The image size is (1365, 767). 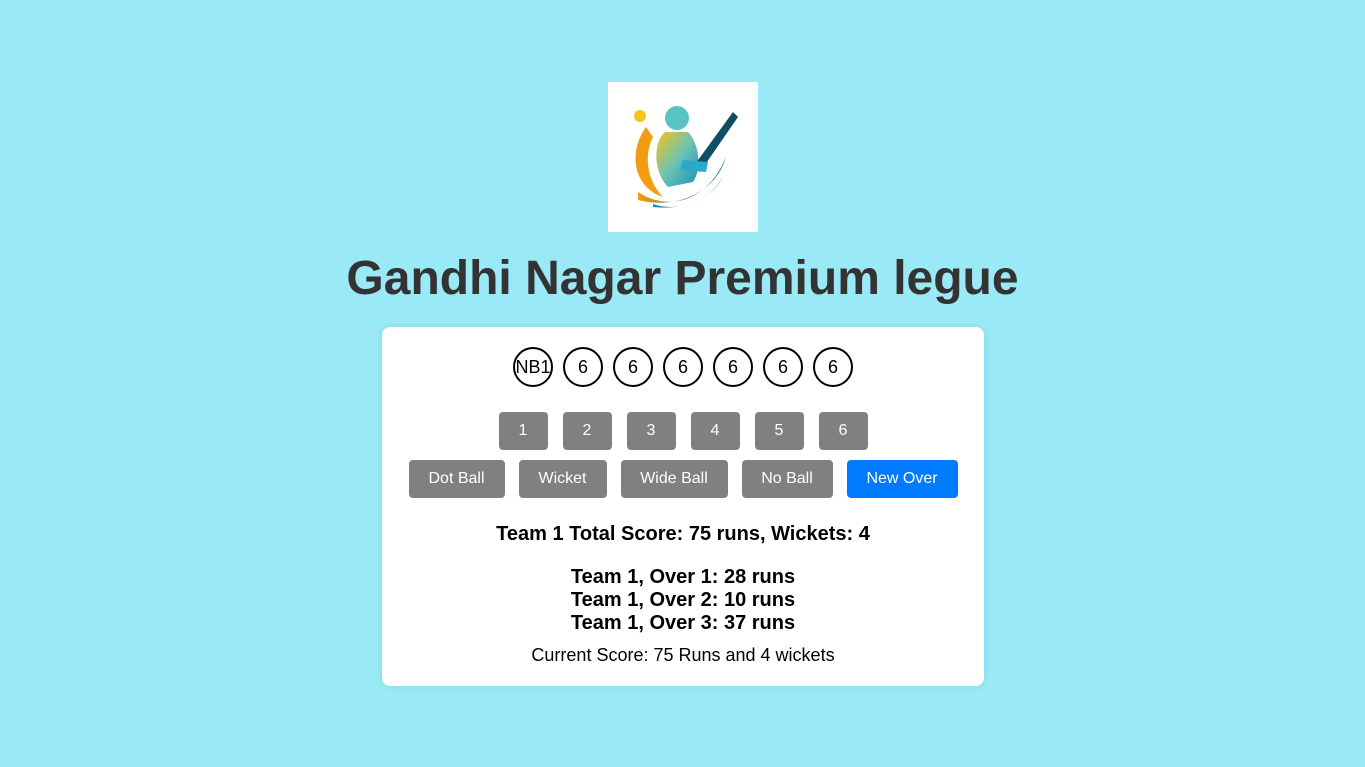 What do you see at coordinates (674, 479) in the screenshot?
I see `wide-ball-button: Wide Ball` at bounding box center [674, 479].